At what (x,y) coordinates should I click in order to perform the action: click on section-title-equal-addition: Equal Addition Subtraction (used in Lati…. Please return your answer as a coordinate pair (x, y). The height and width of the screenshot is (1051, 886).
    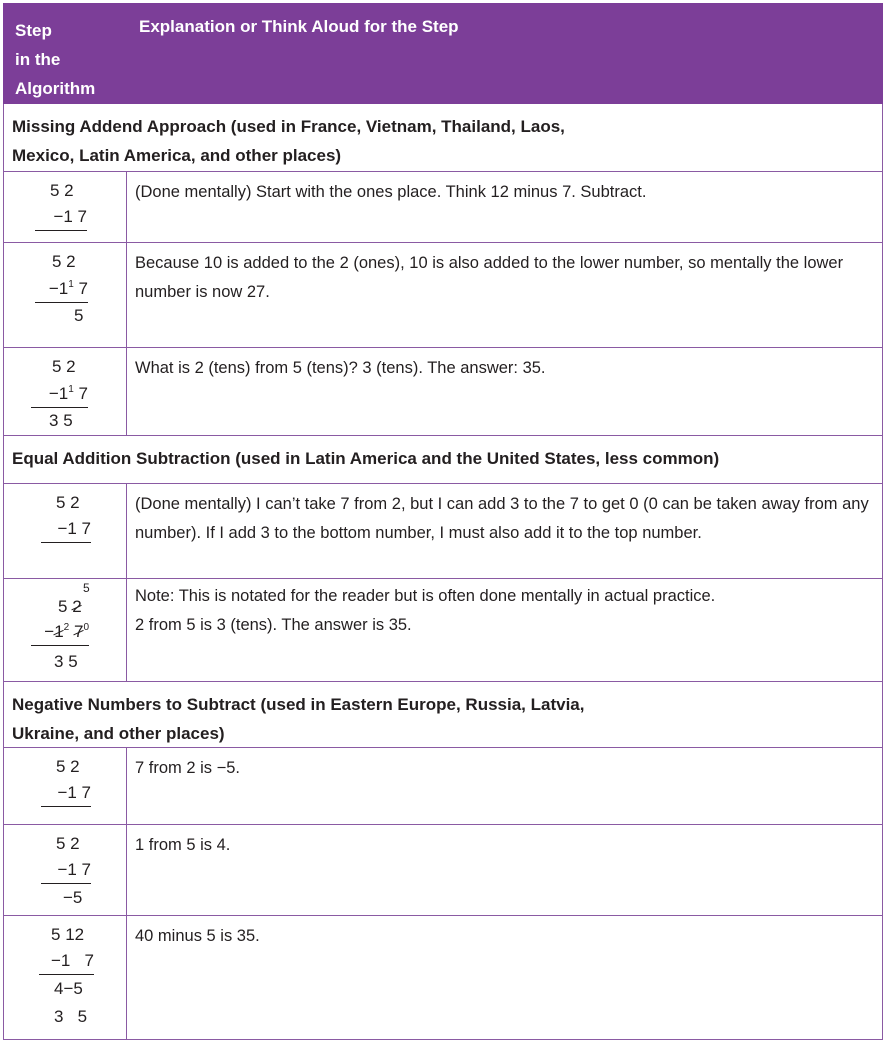
    Looking at the image, I should click on (443, 460).